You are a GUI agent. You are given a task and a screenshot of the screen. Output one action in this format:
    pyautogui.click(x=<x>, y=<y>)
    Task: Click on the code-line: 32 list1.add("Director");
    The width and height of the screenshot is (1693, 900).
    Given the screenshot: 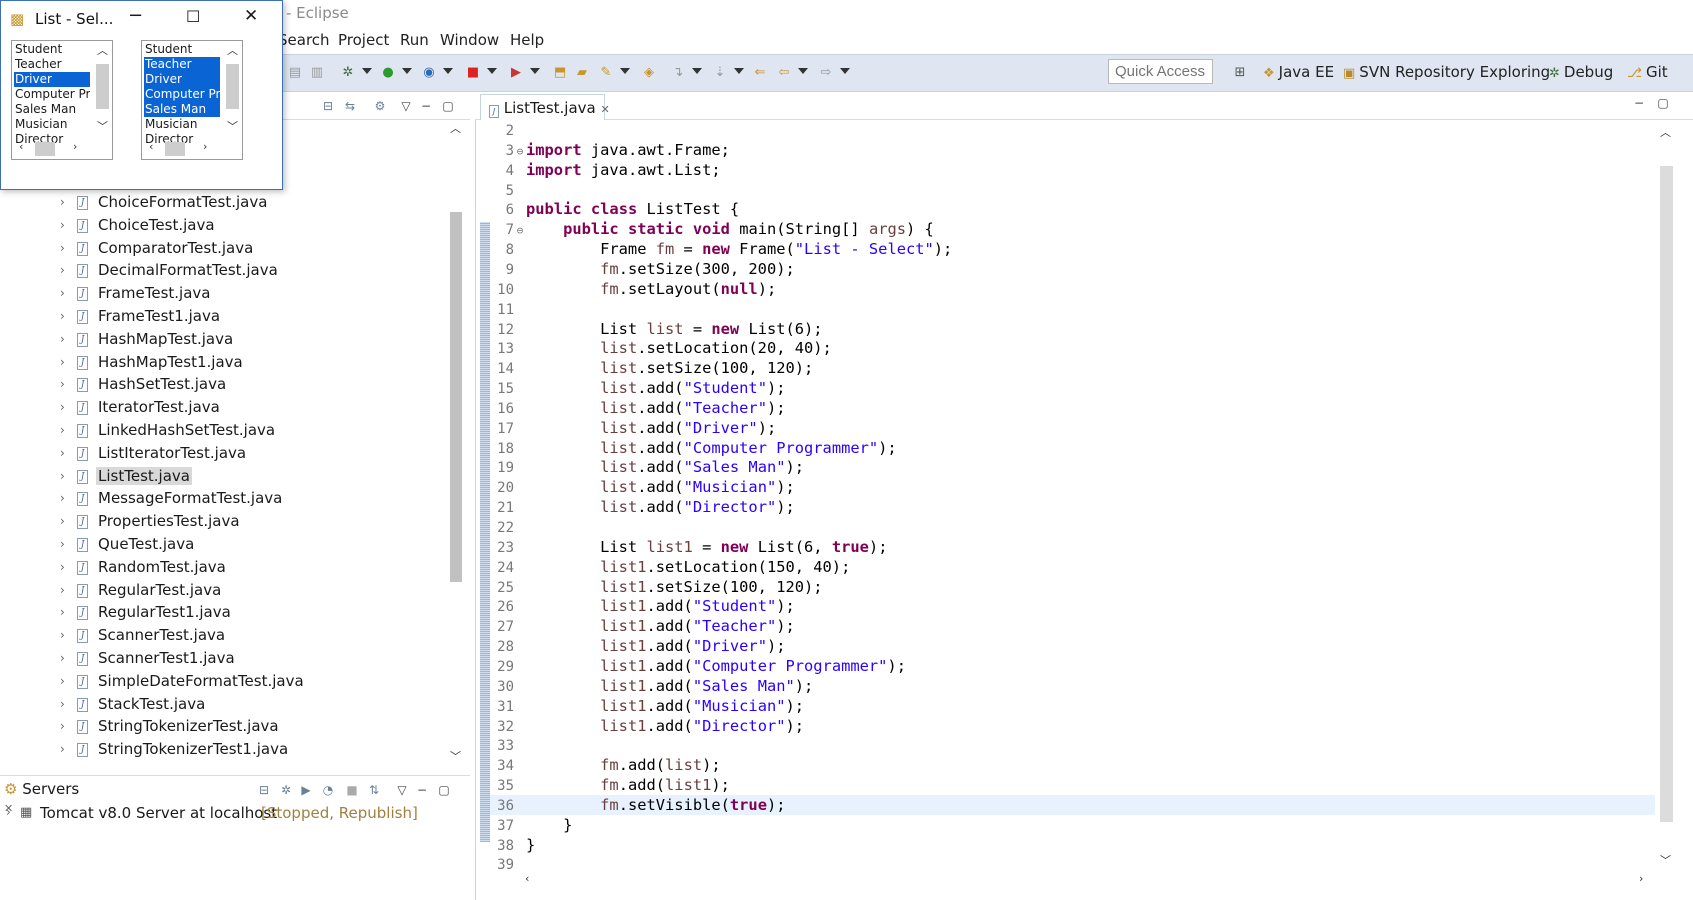 What is the action you would take?
    pyautogui.click(x=1072, y=726)
    